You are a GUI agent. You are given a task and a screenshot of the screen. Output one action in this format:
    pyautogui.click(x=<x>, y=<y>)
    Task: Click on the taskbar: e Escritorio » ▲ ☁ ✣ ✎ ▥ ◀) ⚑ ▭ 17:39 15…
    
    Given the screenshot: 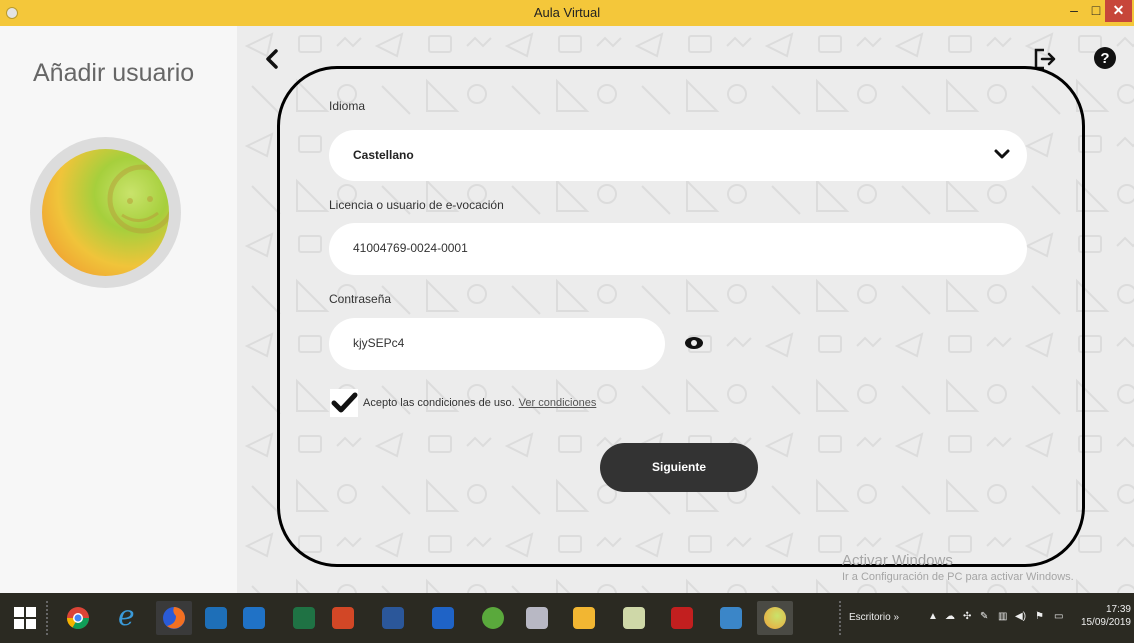 What is the action you would take?
    pyautogui.click(x=567, y=618)
    